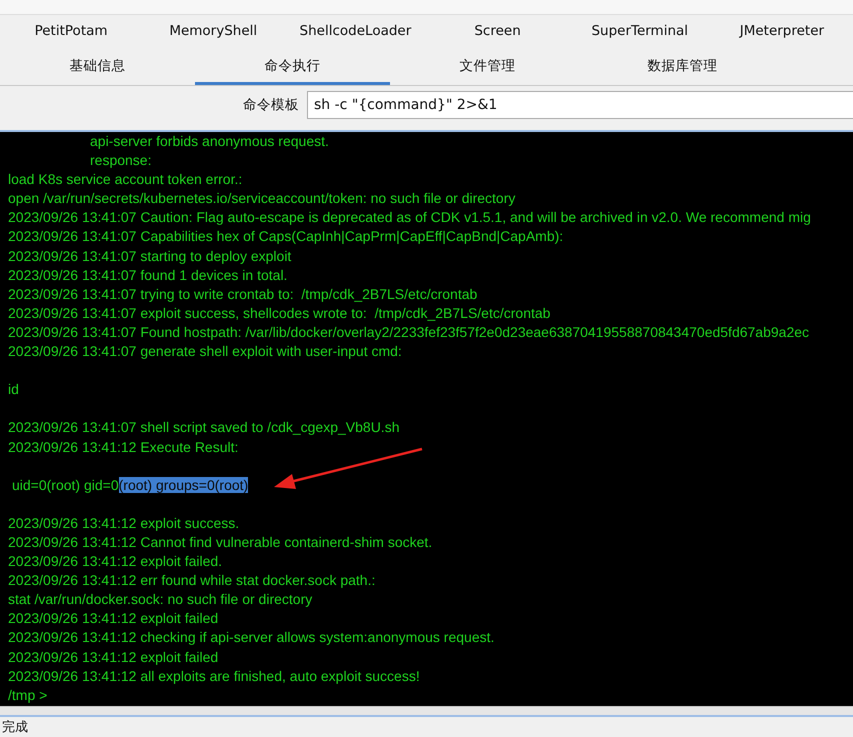  I want to click on terminal-line: 2023/09/26 13:41:07 trying to write crontab to: /tmp/cdk_2B7LS/etc/crontab, so click(243, 294).